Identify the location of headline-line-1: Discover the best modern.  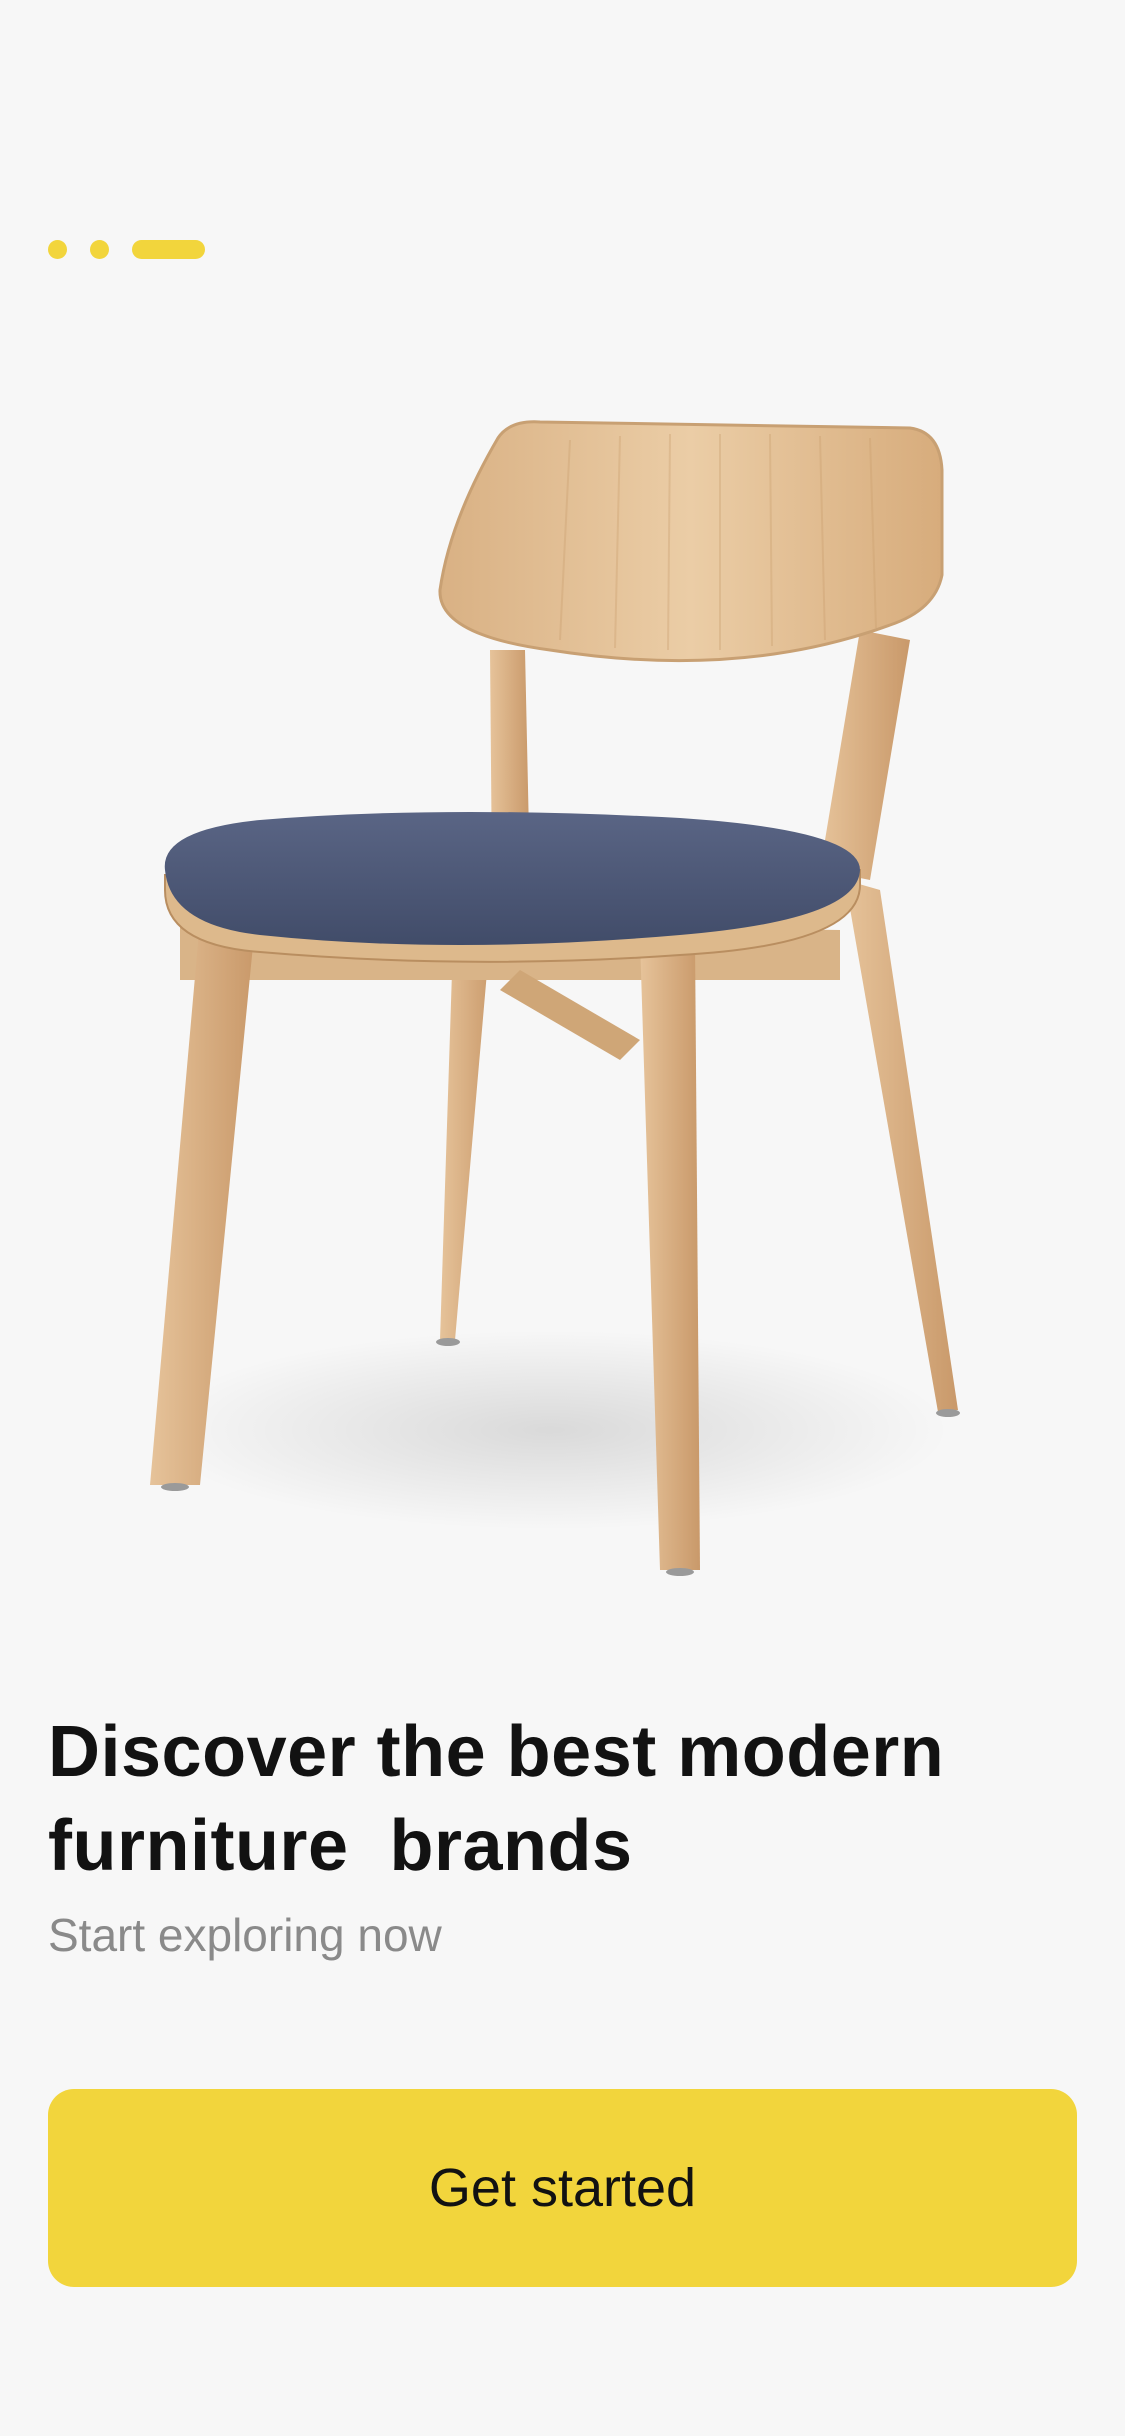
(496, 1752).